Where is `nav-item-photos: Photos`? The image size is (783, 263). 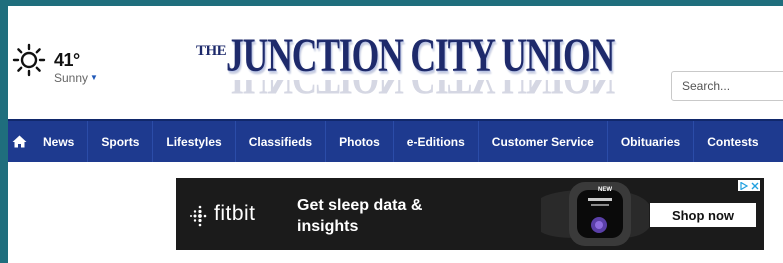 nav-item-photos: Photos is located at coordinates (359, 141).